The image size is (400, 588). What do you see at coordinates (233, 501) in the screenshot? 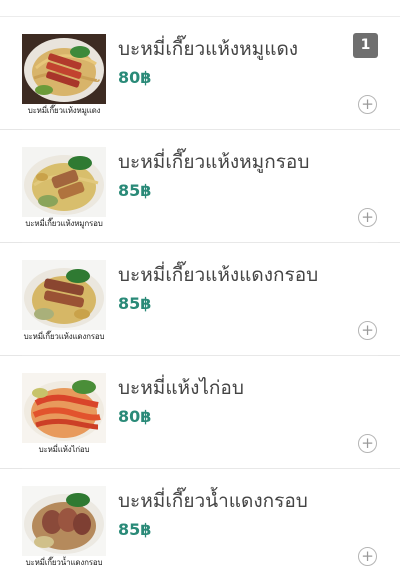
I see `item-name: บะหมี่เกี๊ยวน้ำแดงกรอบ` at bounding box center [233, 501].